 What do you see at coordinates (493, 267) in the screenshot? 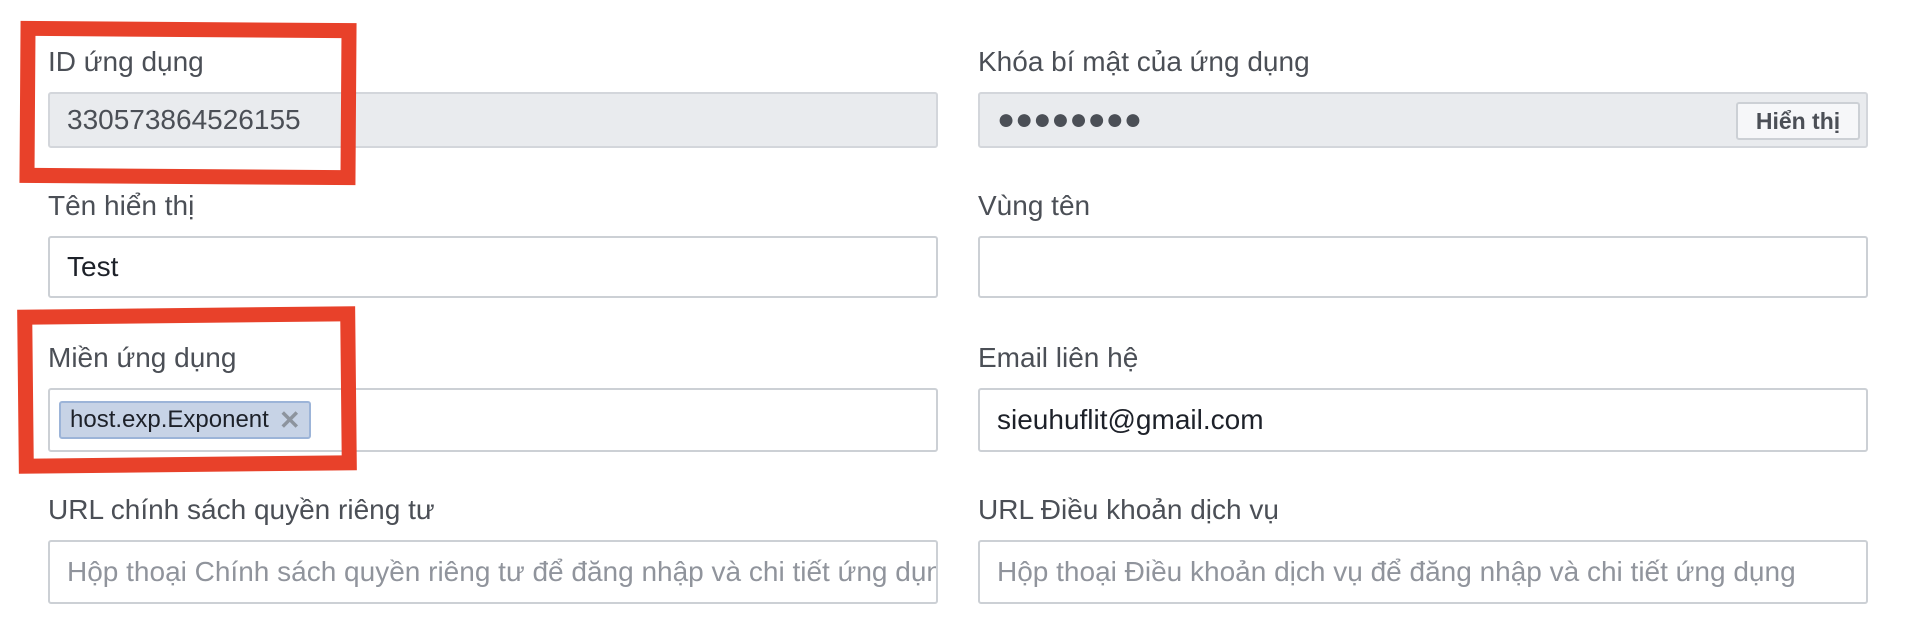
I see `display-name-input: Test` at bounding box center [493, 267].